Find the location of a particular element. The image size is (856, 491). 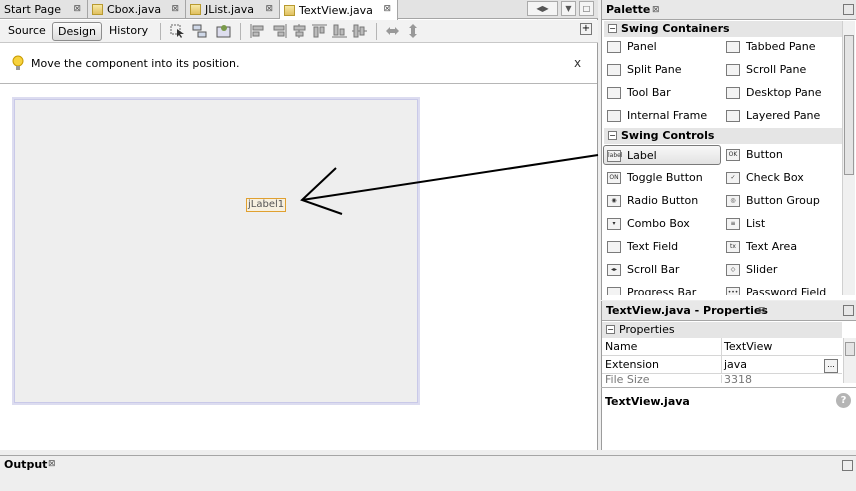

connection-mode-icon is located at coordinates (199, 31).